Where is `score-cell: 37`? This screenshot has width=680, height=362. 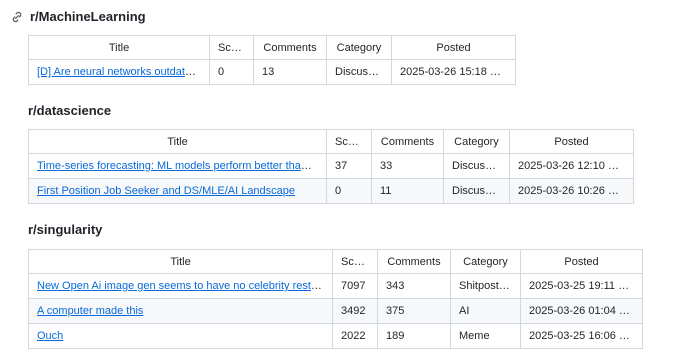 score-cell: 37 is located at coordinates (349, 166).